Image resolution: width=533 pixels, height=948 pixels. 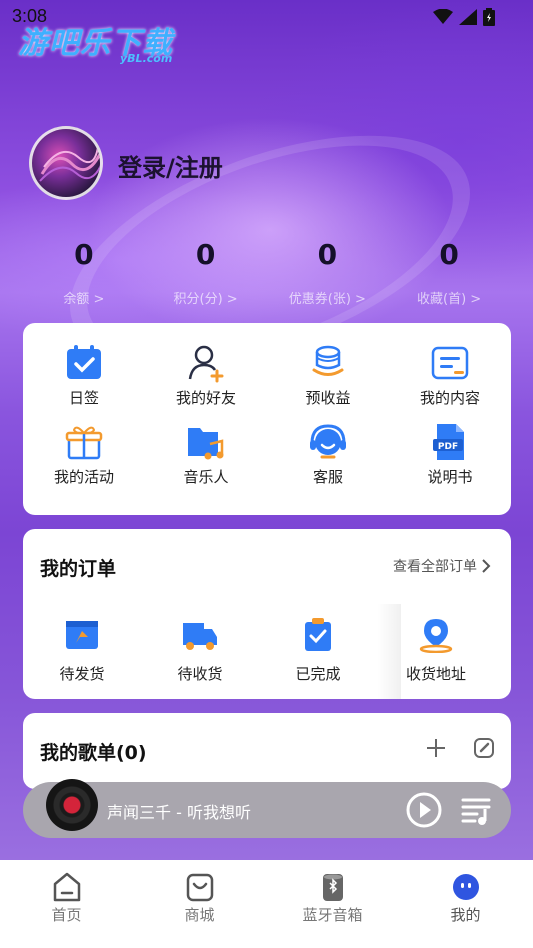 I want to click on order-label: 待收货, so click(x=200, y=674).